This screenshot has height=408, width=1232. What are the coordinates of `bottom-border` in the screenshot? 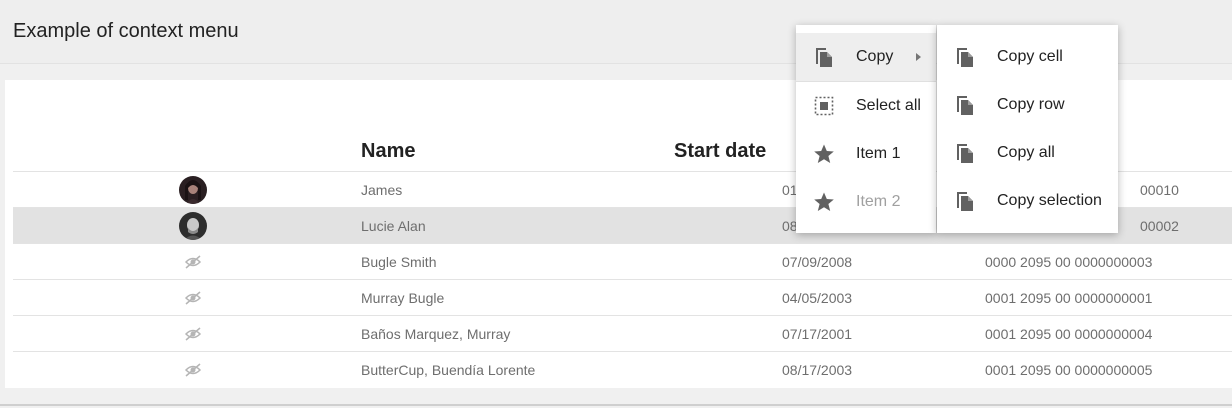 It's located at (616, 405).